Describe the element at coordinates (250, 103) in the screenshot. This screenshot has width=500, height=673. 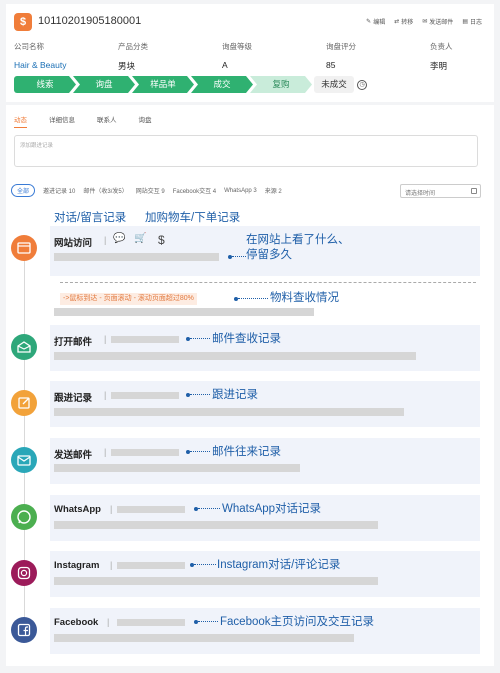
I see `section-divider` at that location.